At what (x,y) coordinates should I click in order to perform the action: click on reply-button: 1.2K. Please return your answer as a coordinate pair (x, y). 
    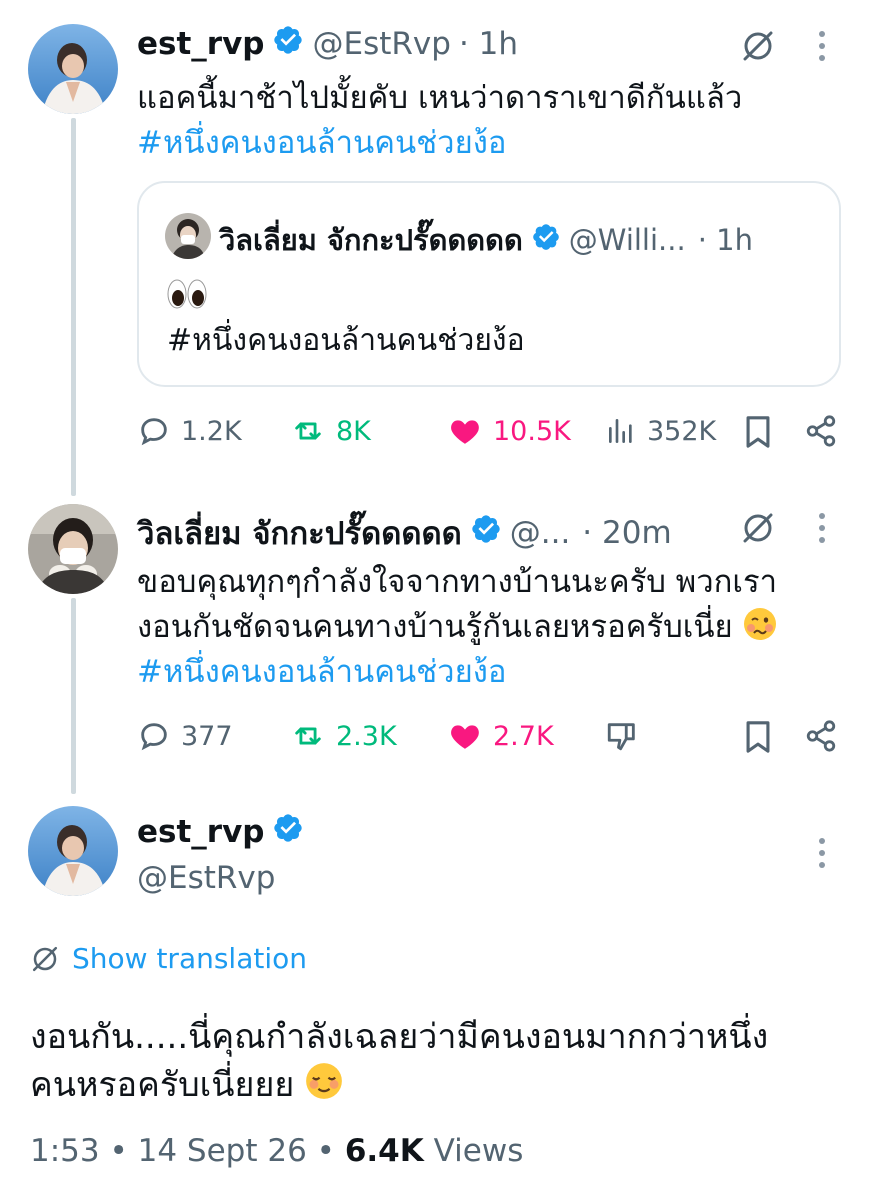
    Looking at the image, I should click on (189, 431).